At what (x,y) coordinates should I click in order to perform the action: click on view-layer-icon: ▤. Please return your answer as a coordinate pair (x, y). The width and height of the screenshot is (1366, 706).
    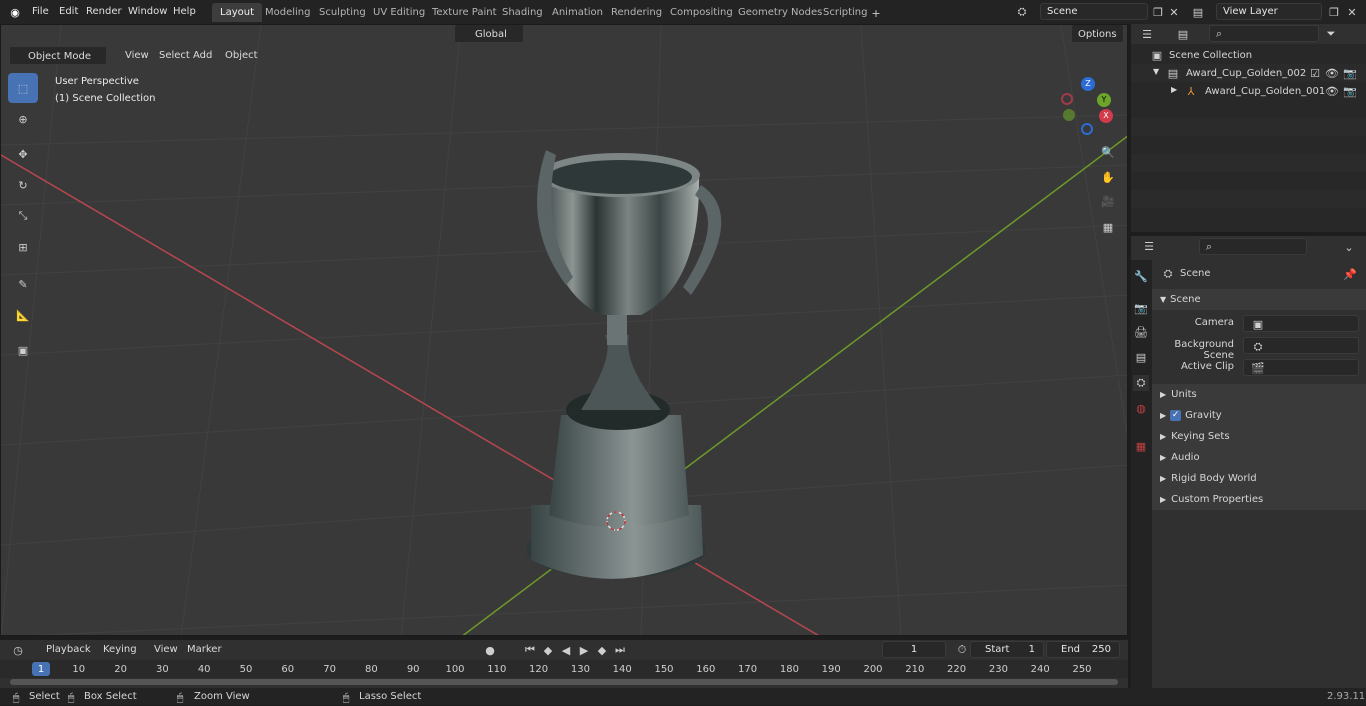
    Looking at the image, I should click on (1198, 12).